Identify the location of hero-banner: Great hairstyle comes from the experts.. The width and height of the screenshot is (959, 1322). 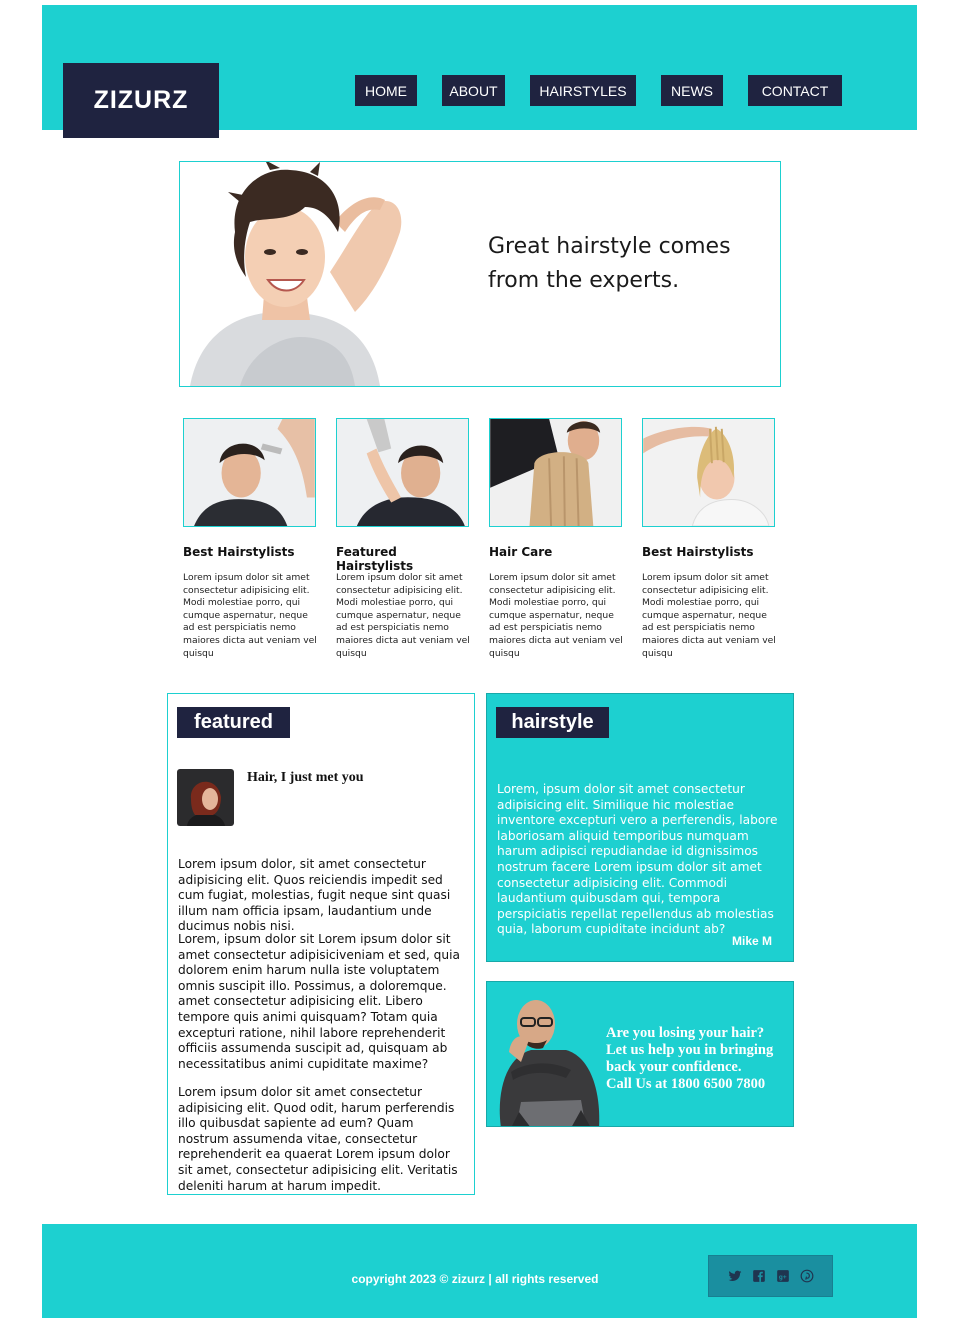
(480, 274).